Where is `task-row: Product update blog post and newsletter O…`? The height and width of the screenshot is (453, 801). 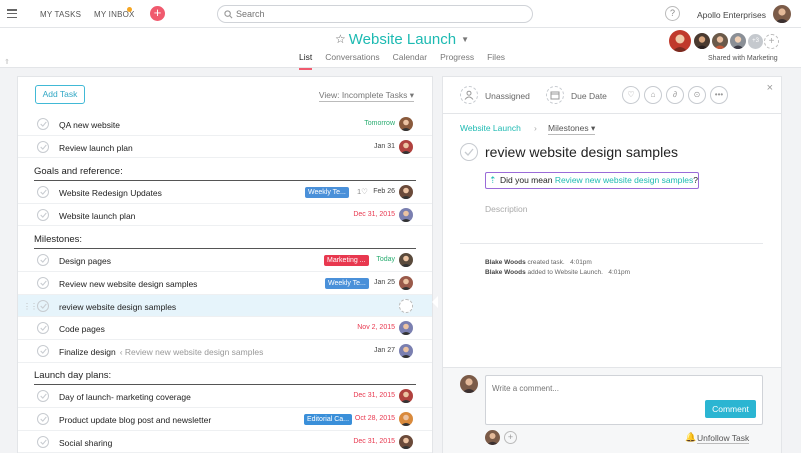 task-row: Product update blog post and newsletter O… is located at coordinates (225, 419).